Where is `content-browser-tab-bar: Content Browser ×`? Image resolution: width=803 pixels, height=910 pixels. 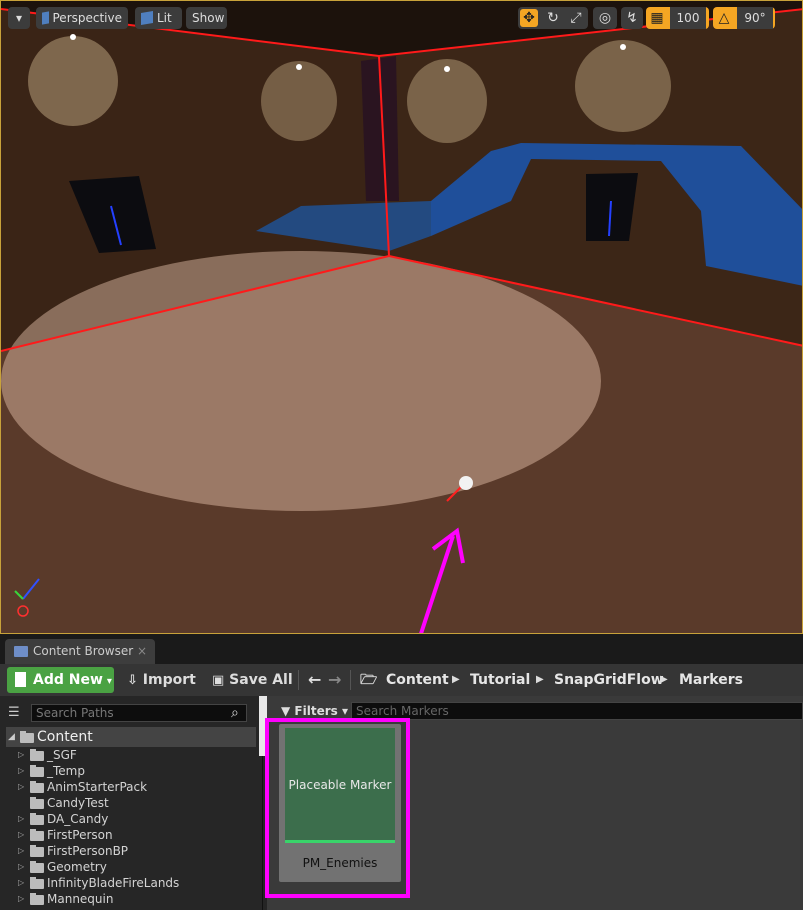 content-browser-tab-bar: Content Browser × is located at coordinates (401, 649).